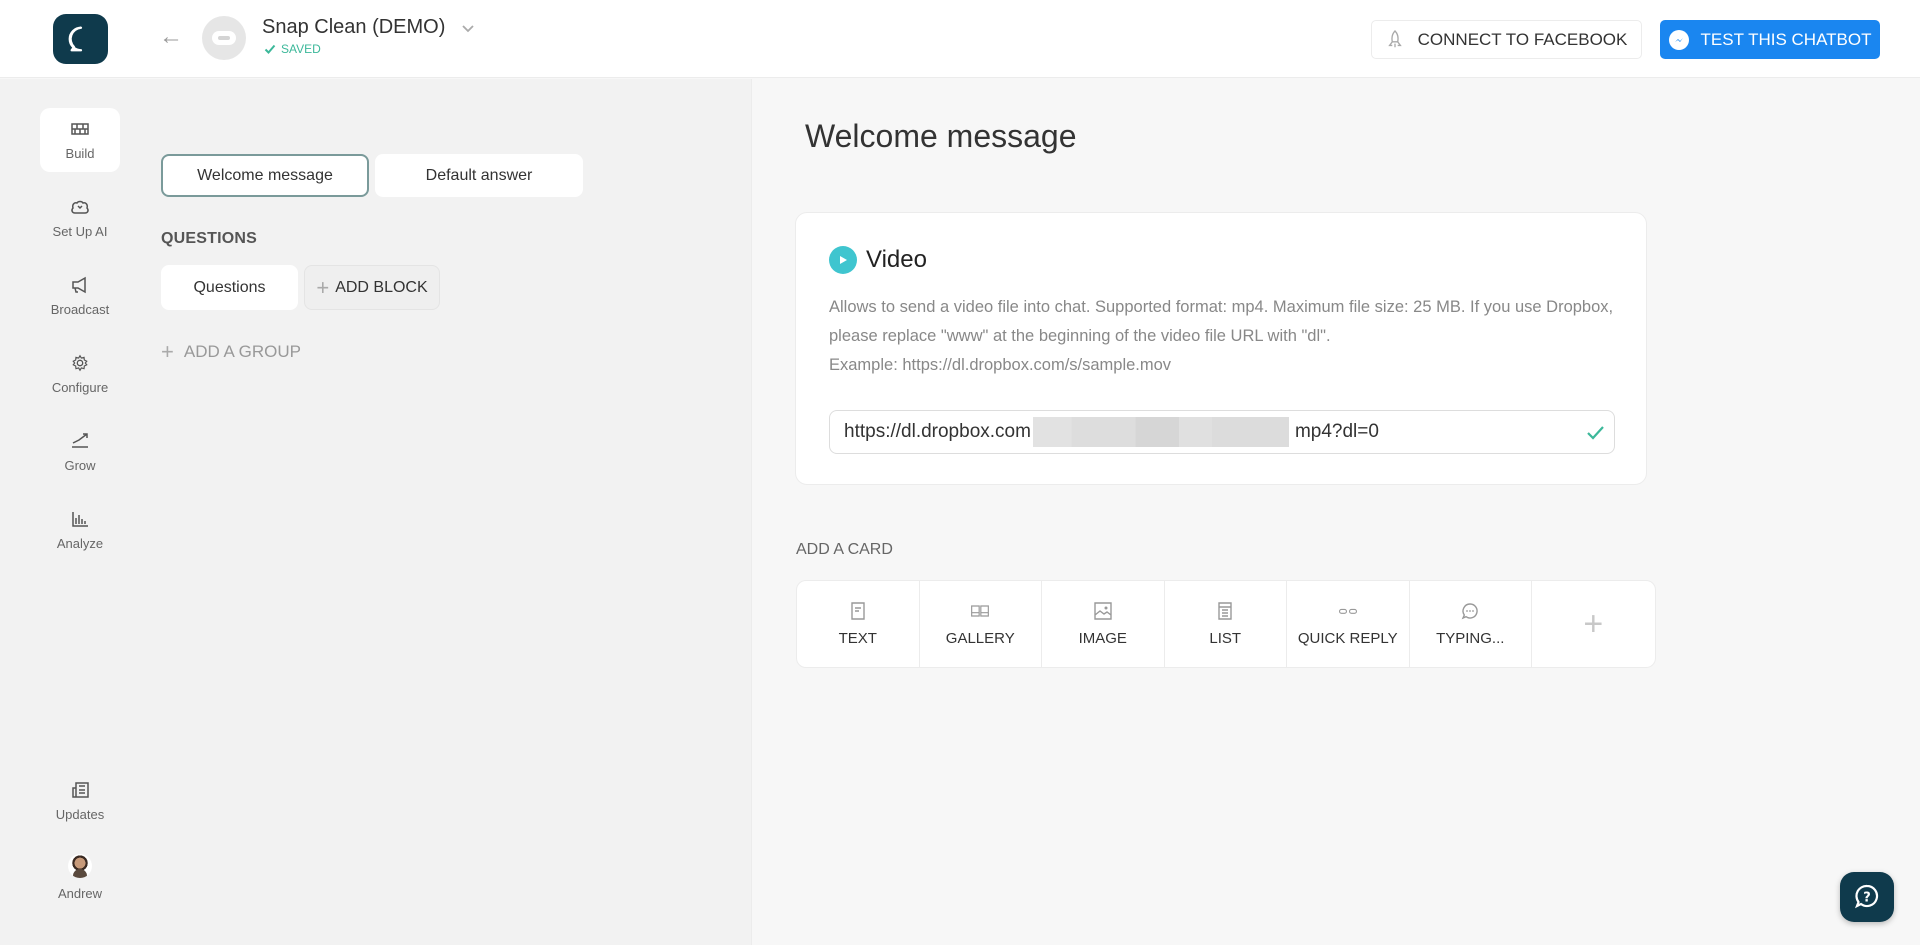 This screenshot has height=945, width=1920. I want to click on url-prefix: https://dl.dropbox.com, so click(937, 431).